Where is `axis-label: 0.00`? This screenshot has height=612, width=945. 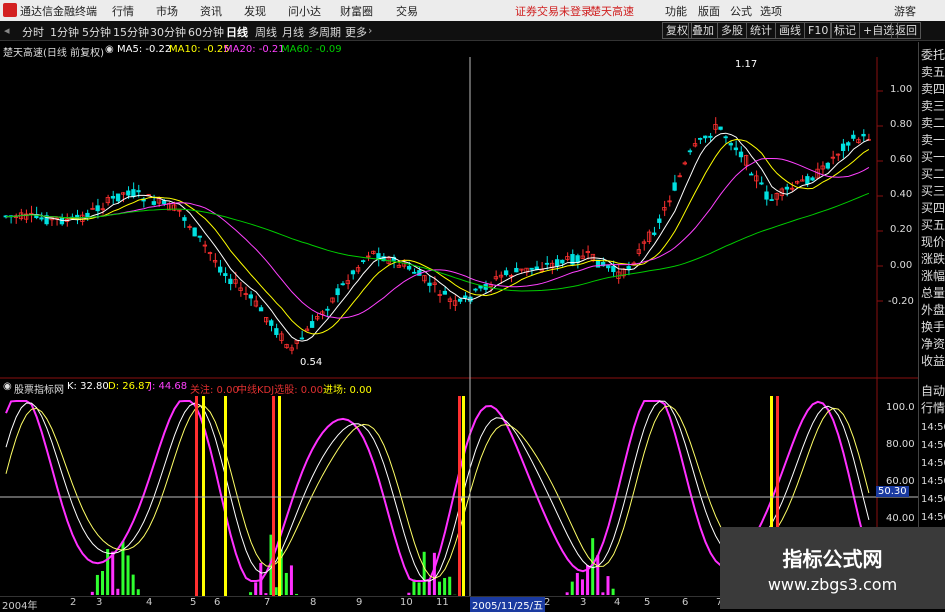 axis-label: 0.00 is located at coordinates (901, 265).